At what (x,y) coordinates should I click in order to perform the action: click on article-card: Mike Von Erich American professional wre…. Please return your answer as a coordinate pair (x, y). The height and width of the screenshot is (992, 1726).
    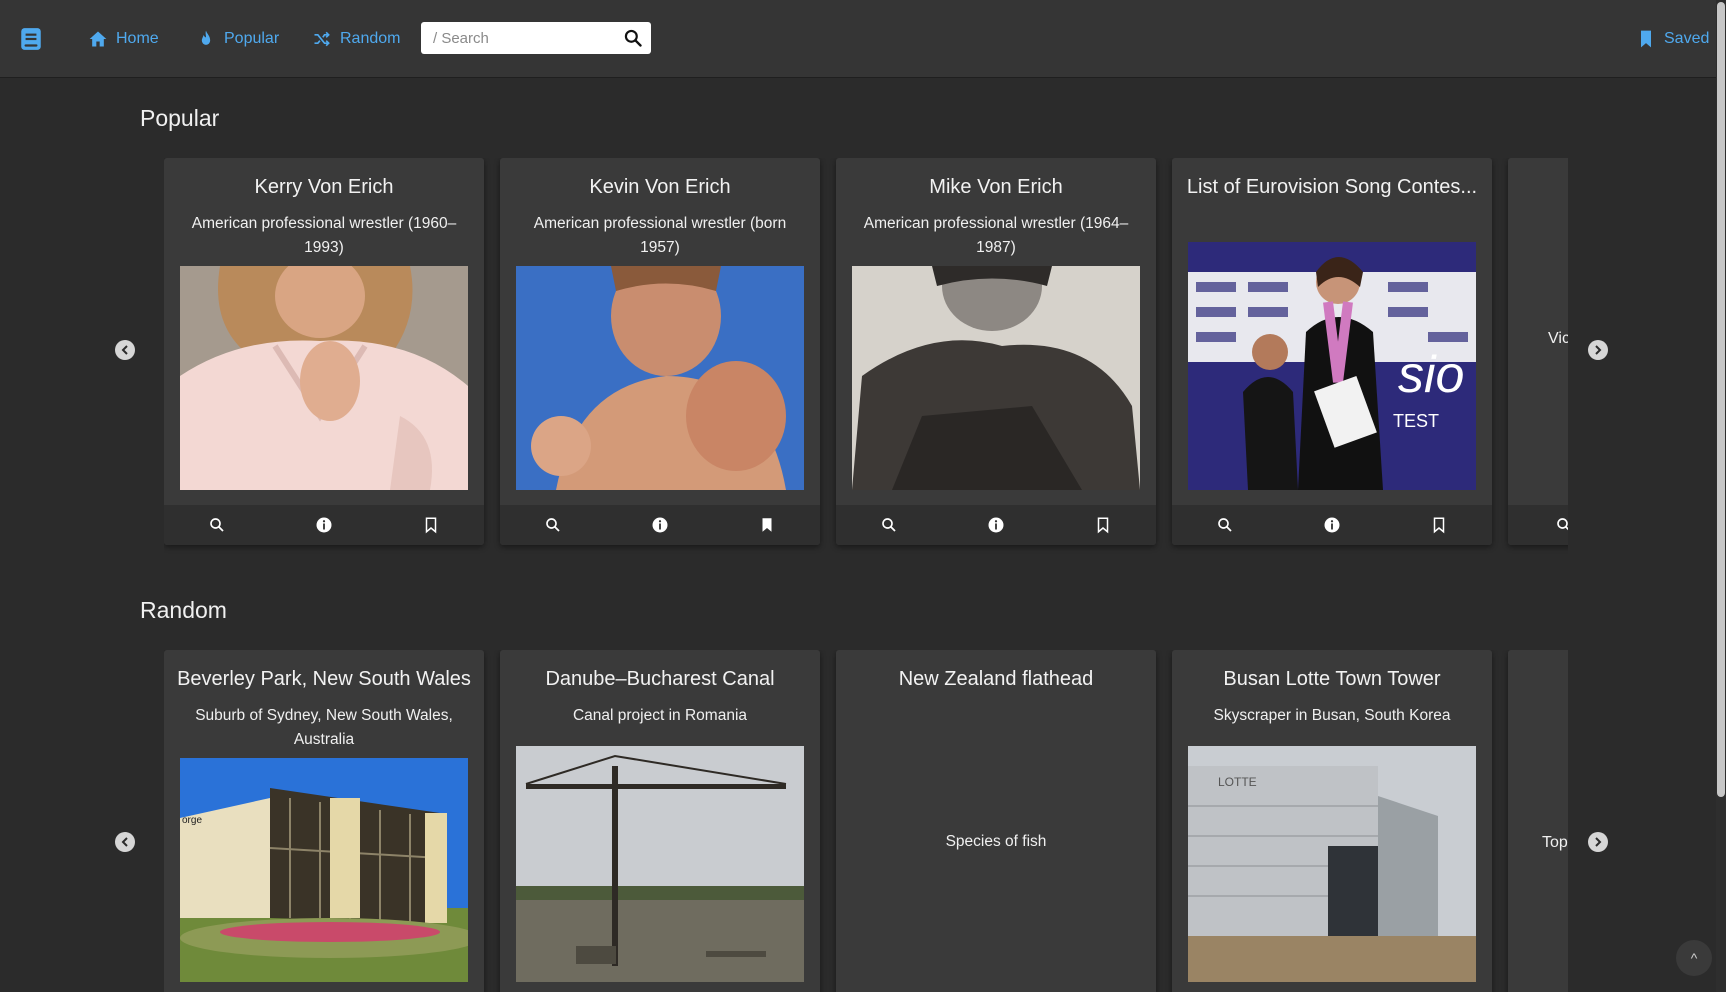
    Looking at the image, I should click on (996, 351).